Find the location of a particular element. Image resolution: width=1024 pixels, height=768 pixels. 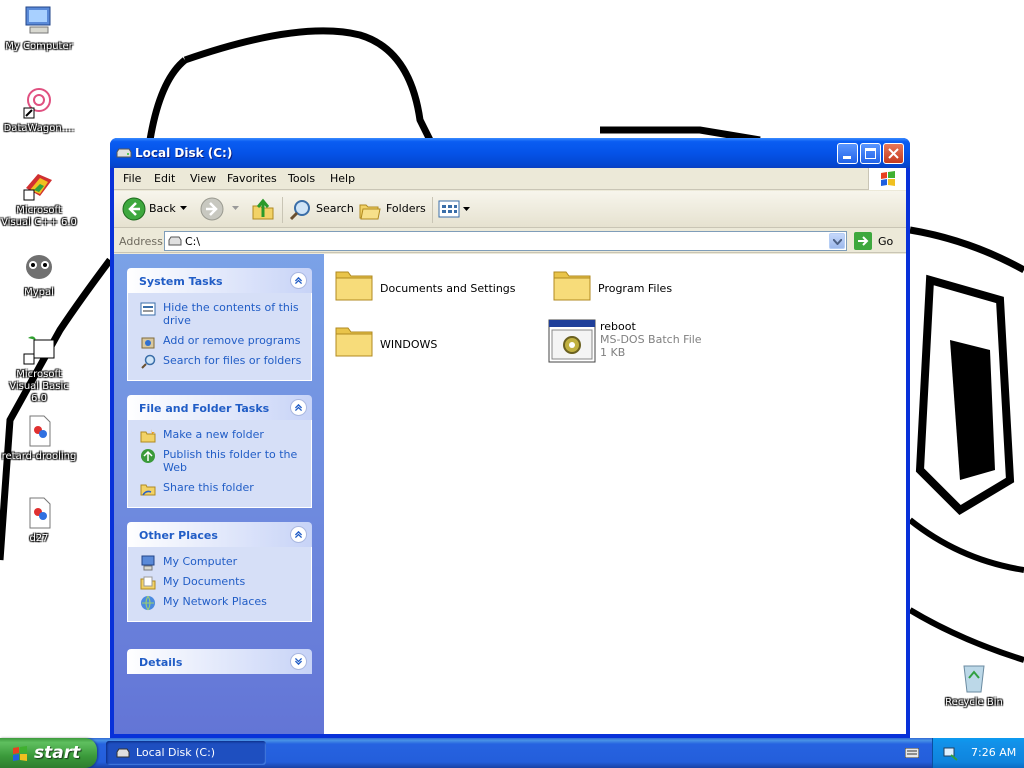

batch-file-icon is located at coordinates (572, 341).